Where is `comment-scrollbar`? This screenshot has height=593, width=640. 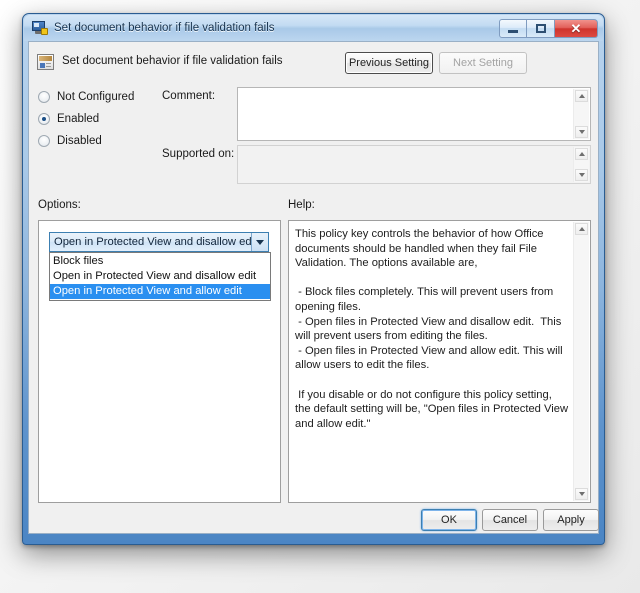
comment-scrollbar is located at coordinates (581, 114).